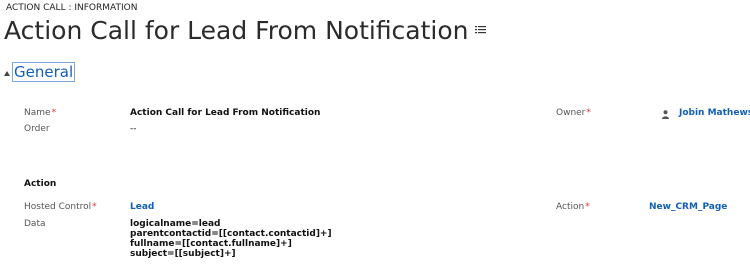 This screenshot has height=279, width=750. Describe the element at coordinates (231, 234) in the screenshot. I see `data-line: parentcontactid=[[contact.contactid]+]` at that location.